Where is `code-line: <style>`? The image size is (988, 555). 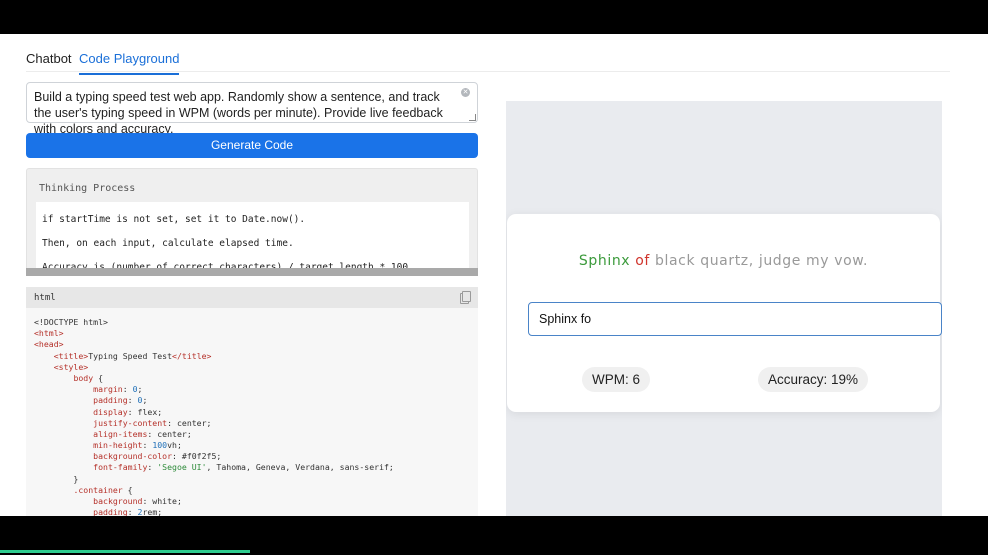
code-line: <style> is located at coordinates (256, 367).